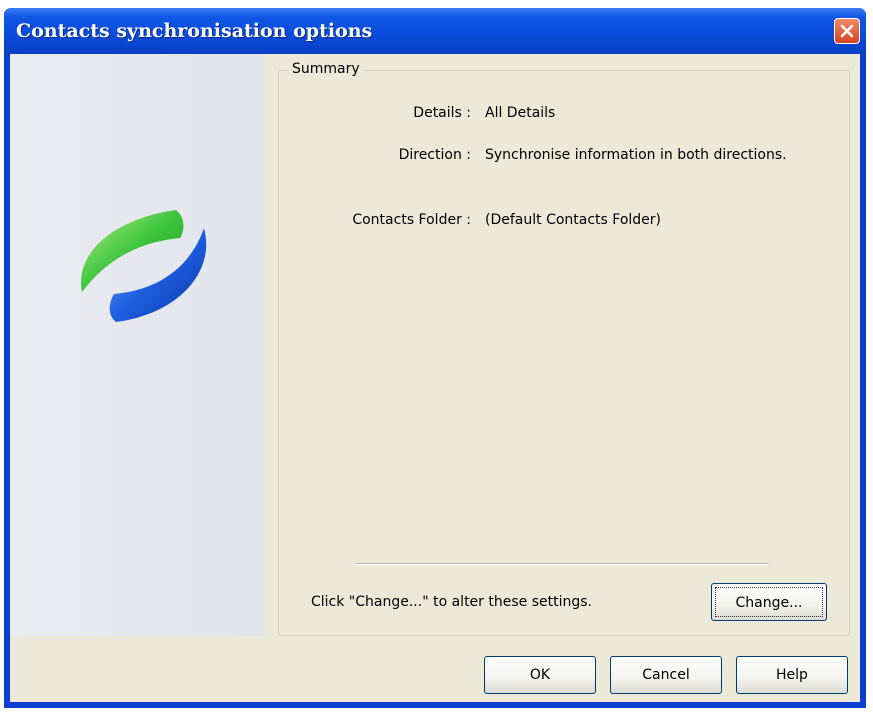  I want to click on help-button: Help, so click(792, 675).